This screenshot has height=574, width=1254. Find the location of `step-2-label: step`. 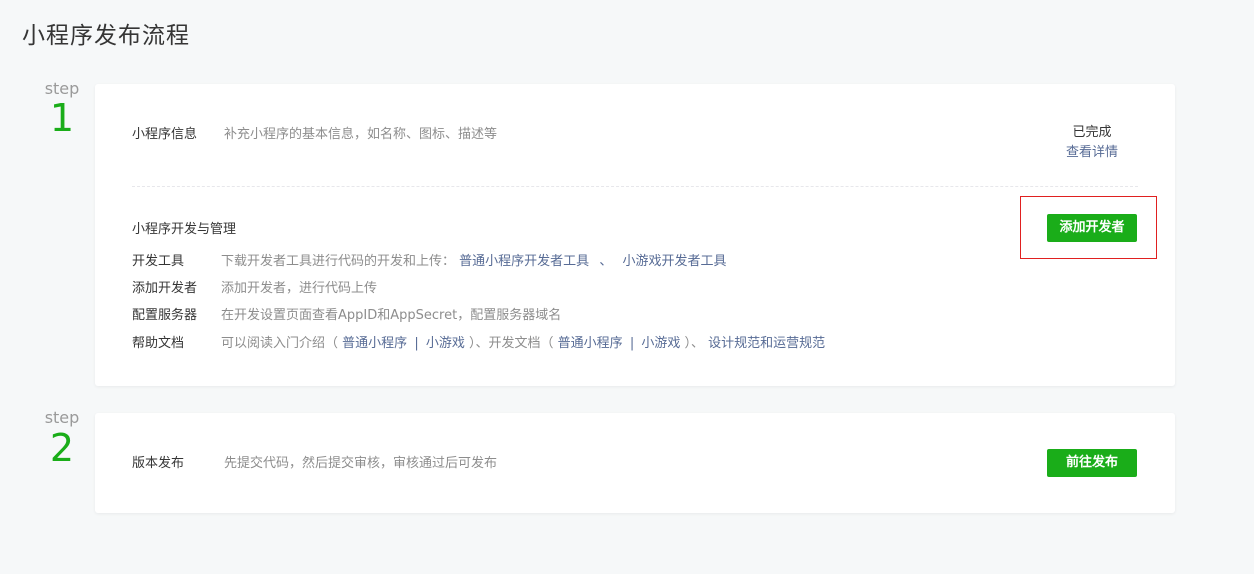

step-2-label: step is located at coordinates (62, 417).